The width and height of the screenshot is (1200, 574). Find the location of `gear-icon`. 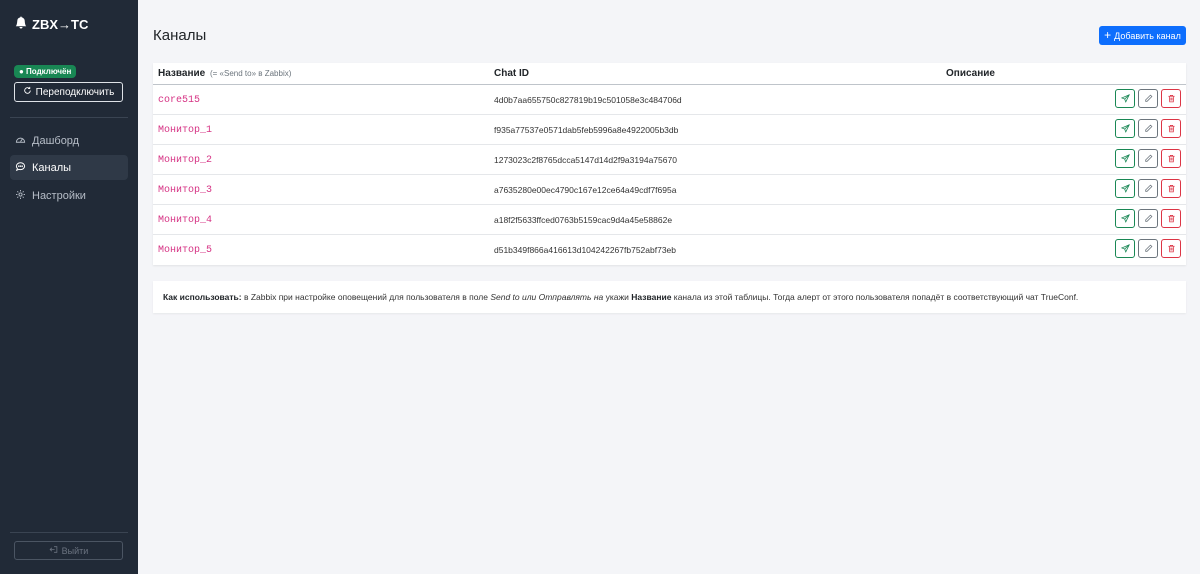

gear-icon is located at coordinates (20, 196).